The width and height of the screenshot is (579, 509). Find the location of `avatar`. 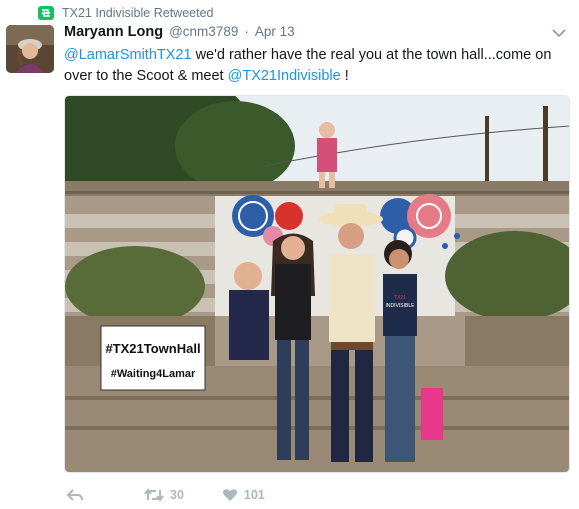

avatar is located at coordinates (30, 49).